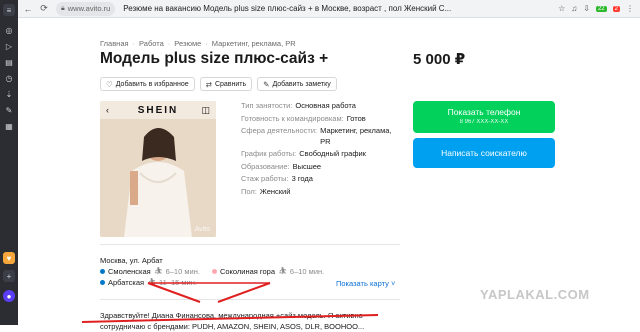 This screenshot has width=640, height=332. Describe the element at coordinates (561, 8) in the screenshot. I see `bookmark-star-icon: ☆` at that location.